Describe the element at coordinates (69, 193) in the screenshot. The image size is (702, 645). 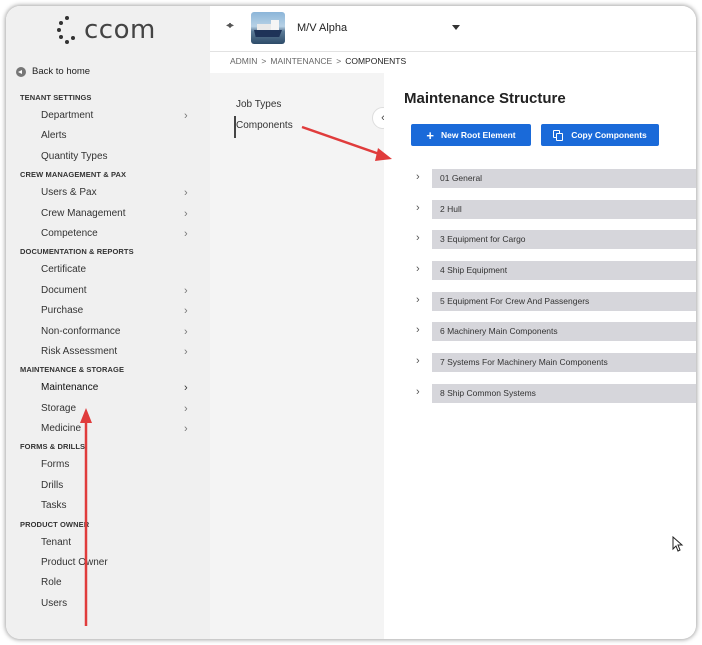
I see `sidebar-item-label: Users & Pax` at that location.